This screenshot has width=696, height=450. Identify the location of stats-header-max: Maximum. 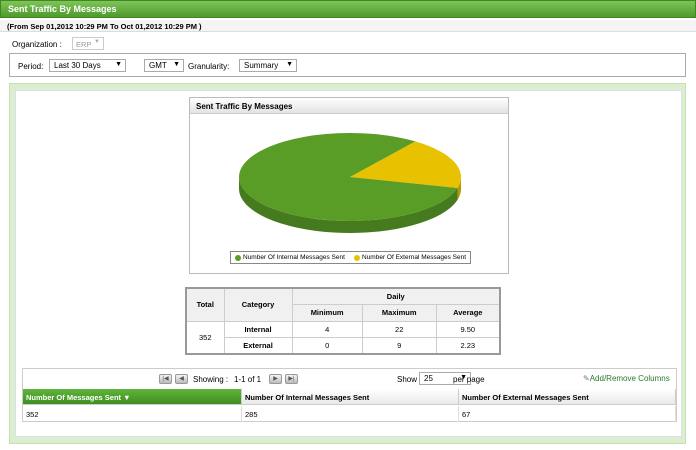
(399, 313).